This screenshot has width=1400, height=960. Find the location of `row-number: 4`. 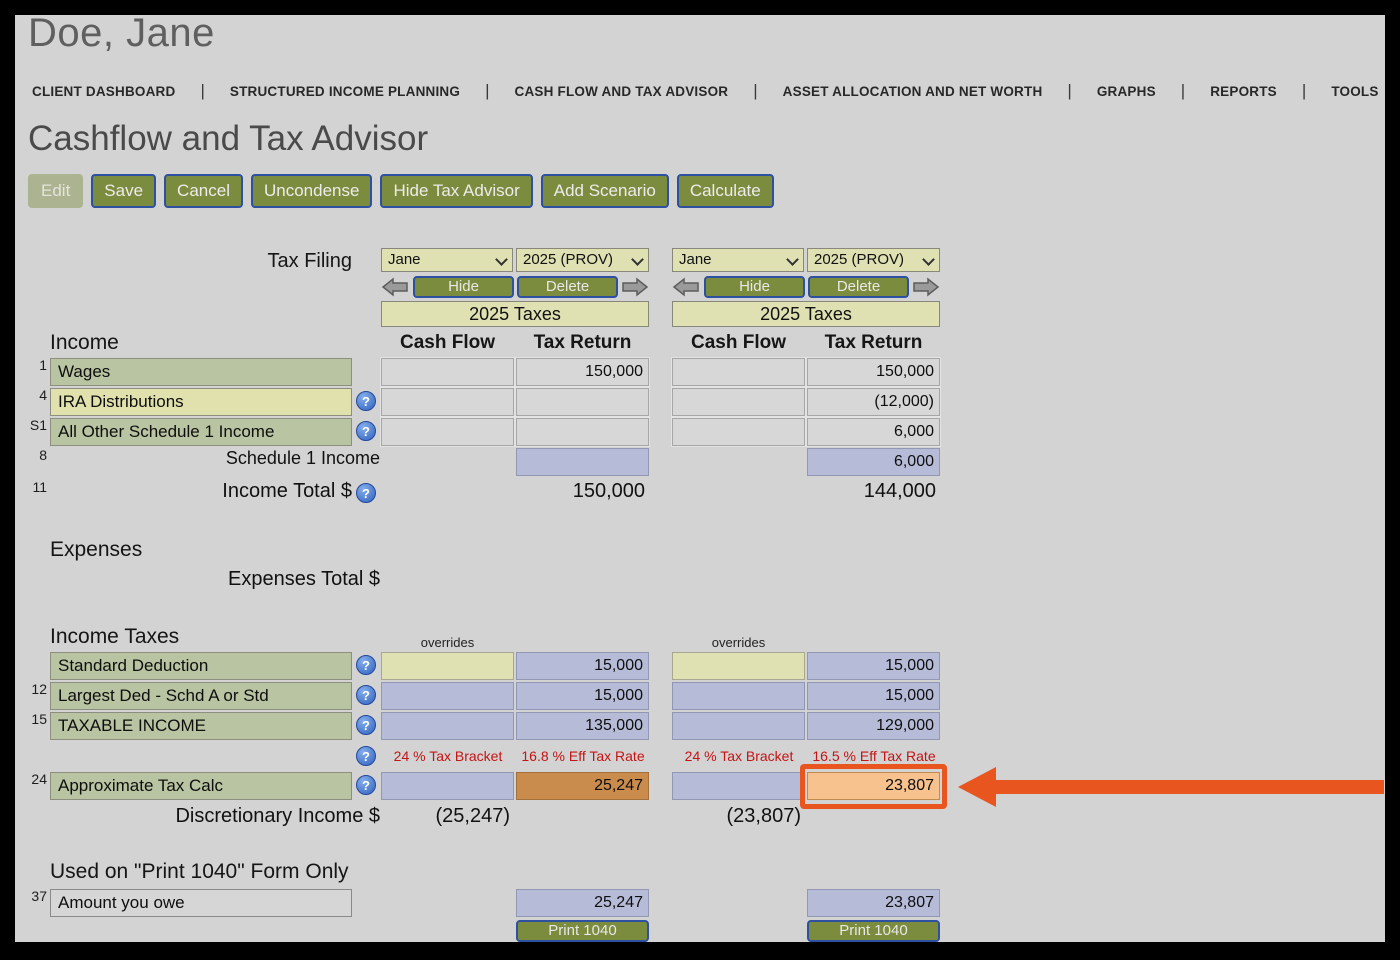

row-number: 4 is located at coordinates (43, 395).